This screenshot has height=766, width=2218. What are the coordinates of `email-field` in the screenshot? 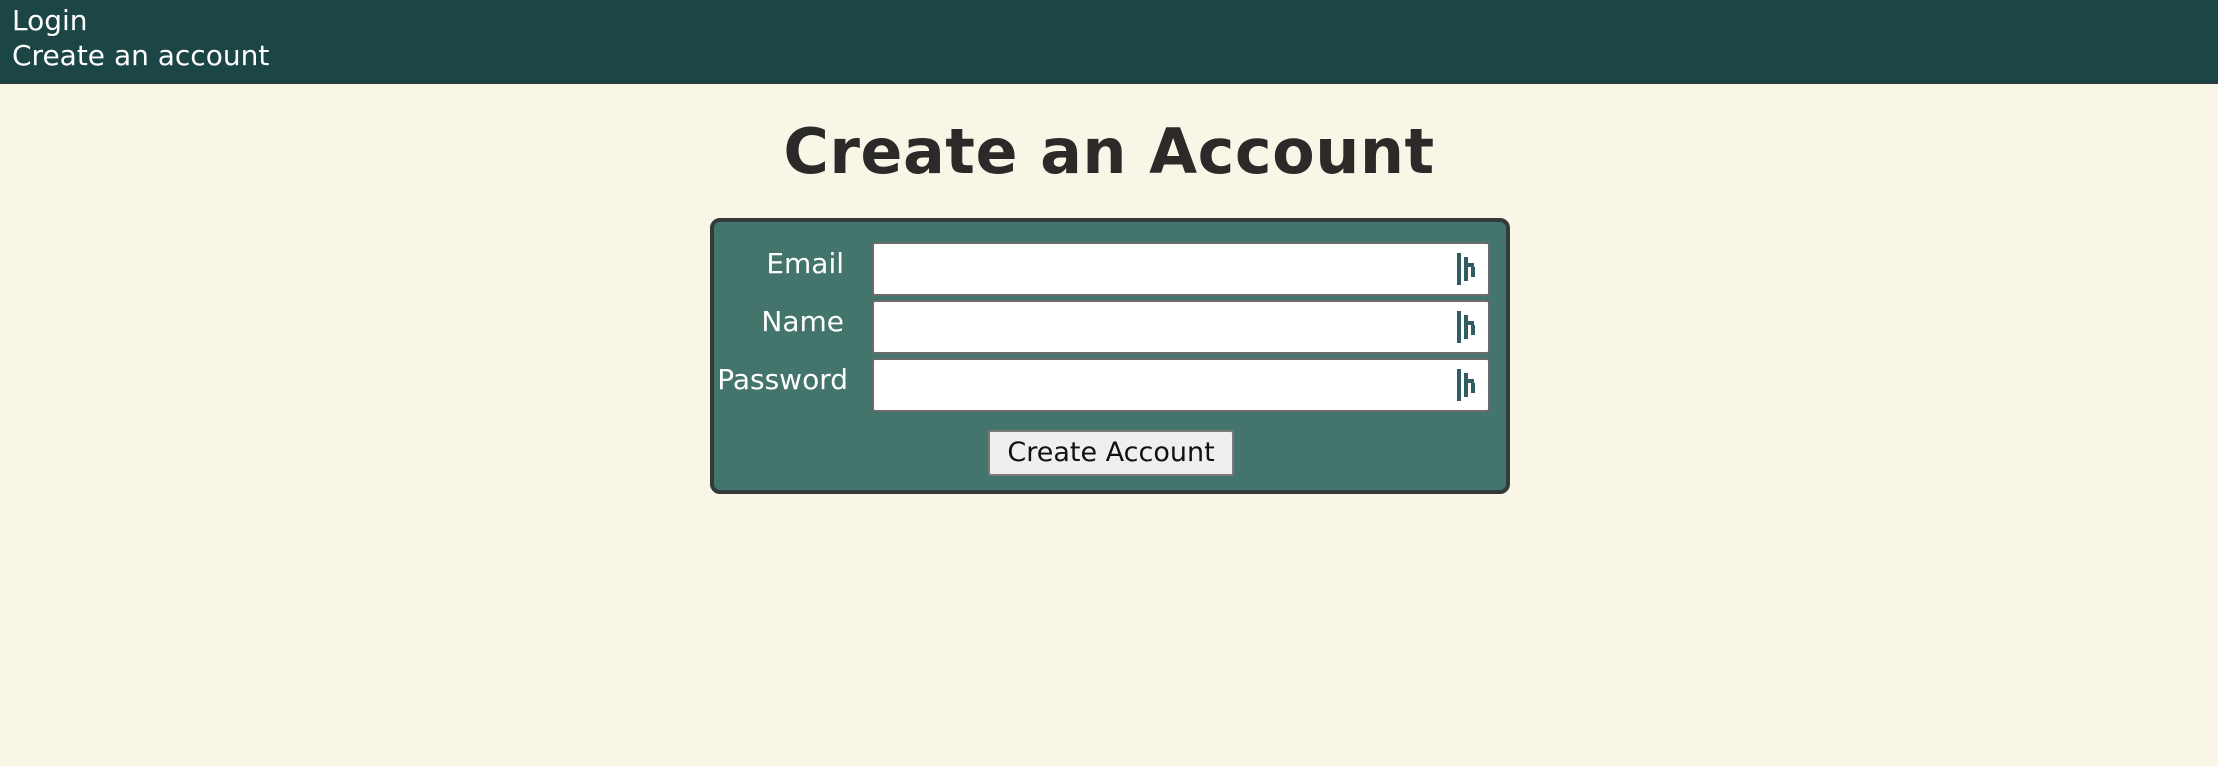 It's located at (1181, 269).